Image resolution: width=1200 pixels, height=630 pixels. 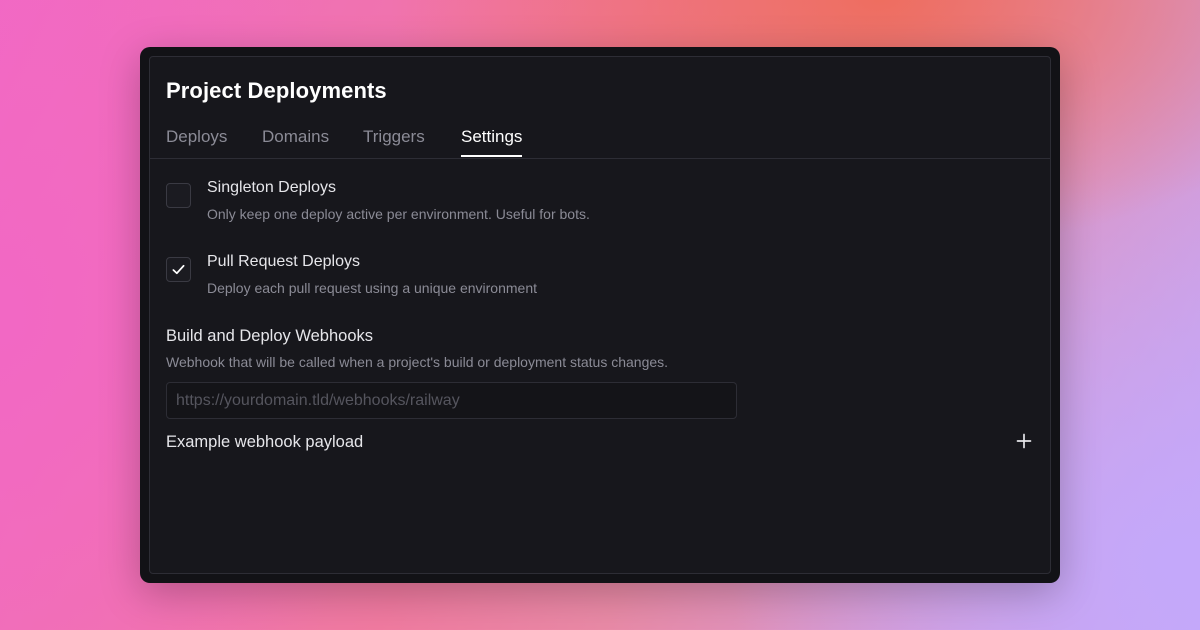 I want to click on tab-domains: Domains, so click(x=295, y=141).